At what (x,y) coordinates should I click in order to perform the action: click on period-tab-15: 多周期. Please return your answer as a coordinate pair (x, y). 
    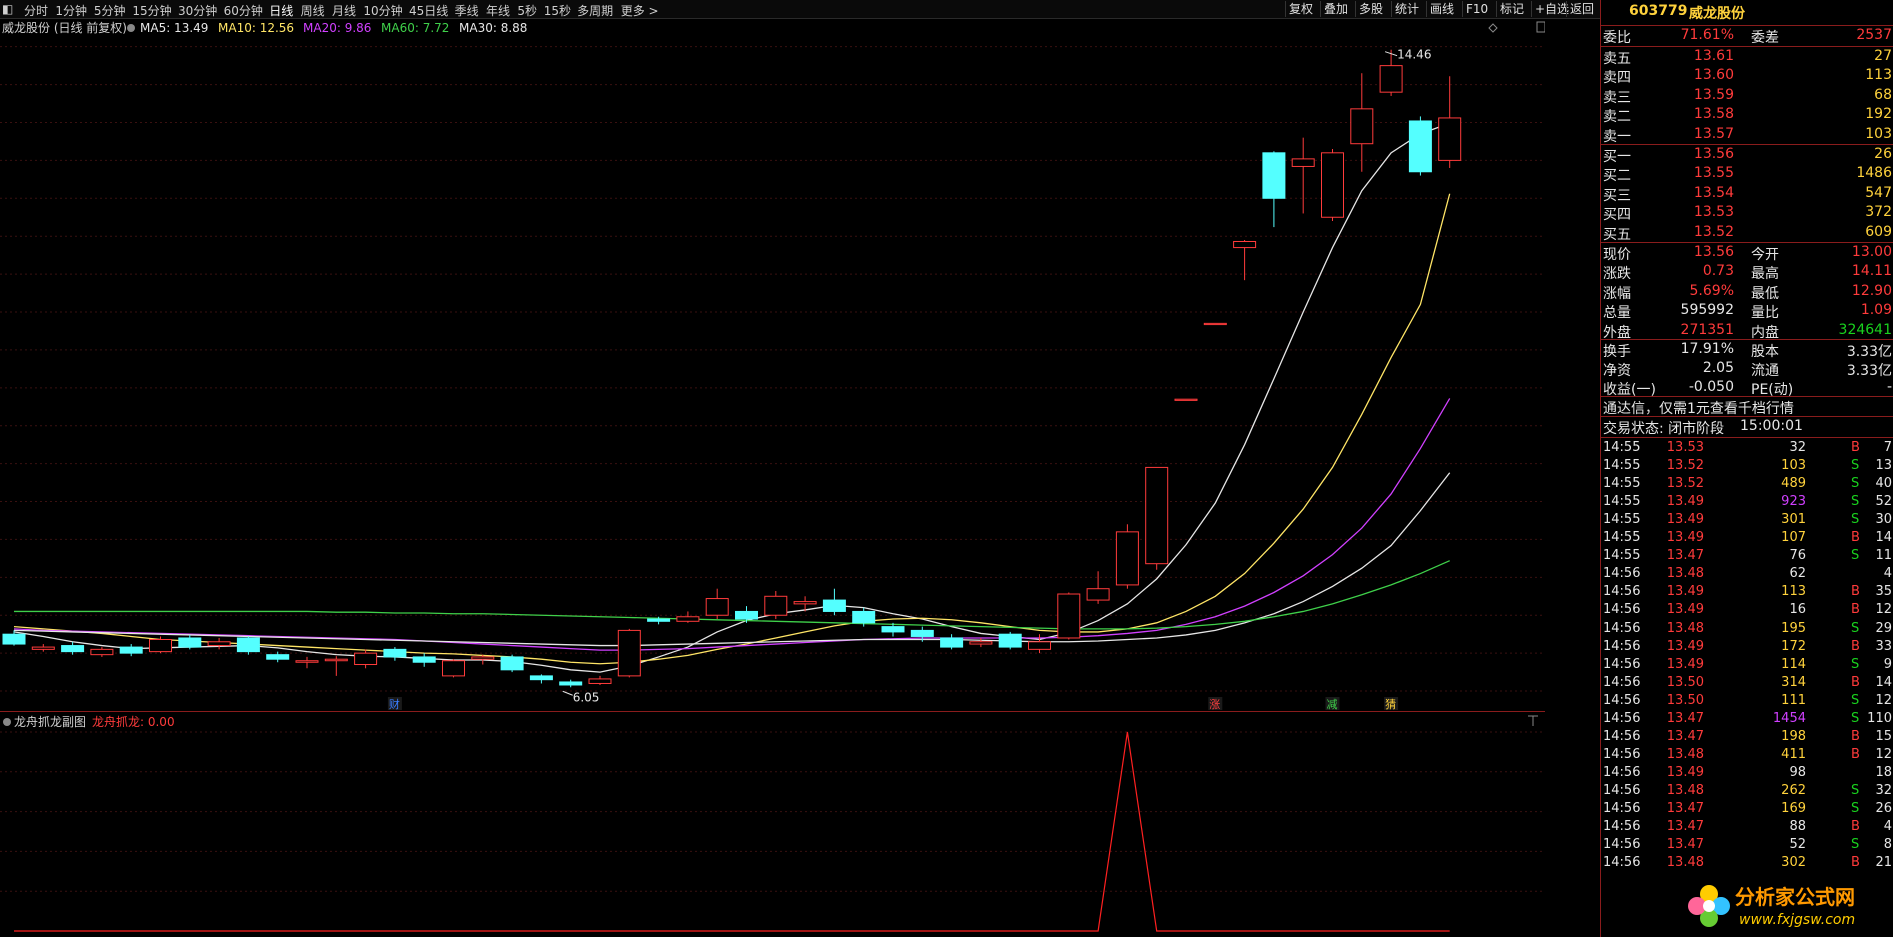
    Looking at the image, I should click on (595, 10).